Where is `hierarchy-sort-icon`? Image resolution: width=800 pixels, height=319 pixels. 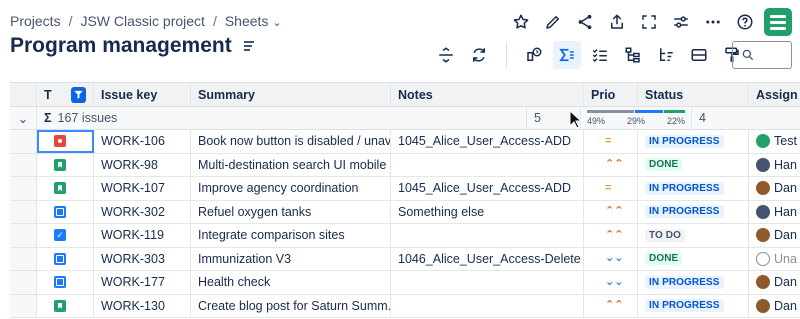 hierarchy-sort-icon is located at coordinates (666, 55).